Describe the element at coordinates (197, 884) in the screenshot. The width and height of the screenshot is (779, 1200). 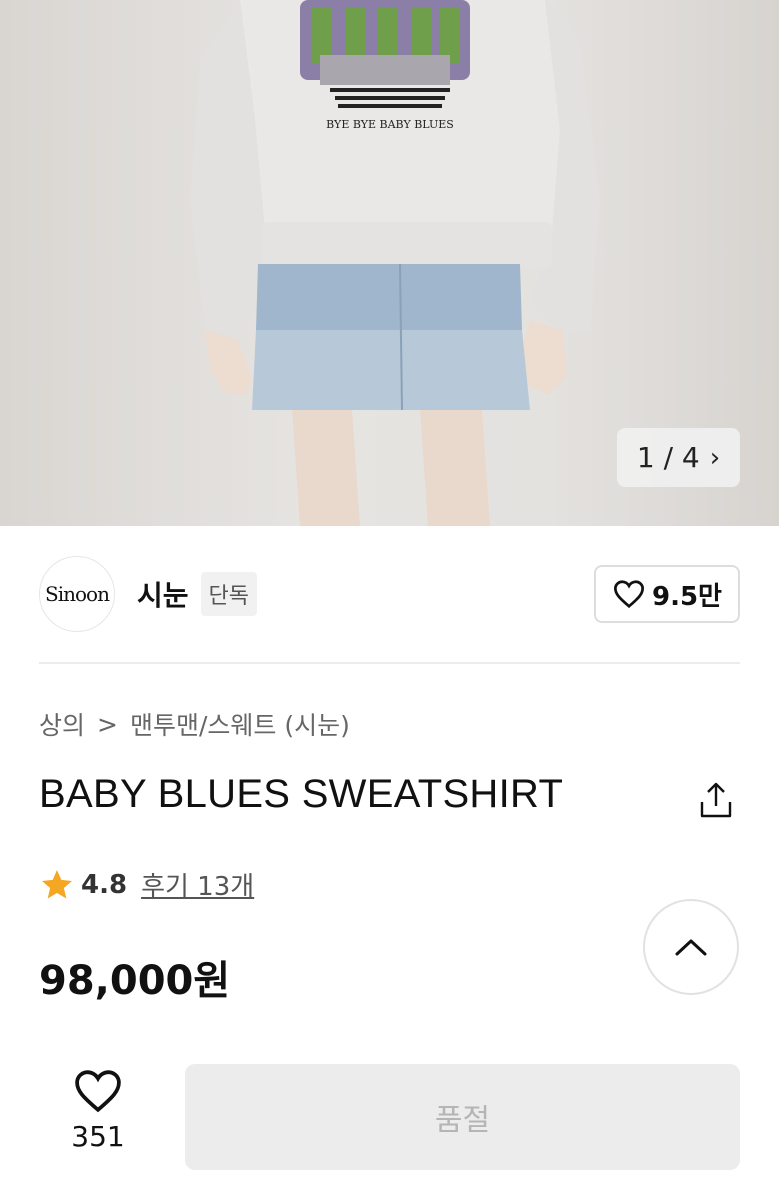
I see `reviews-link: 후기 13개` at that location.